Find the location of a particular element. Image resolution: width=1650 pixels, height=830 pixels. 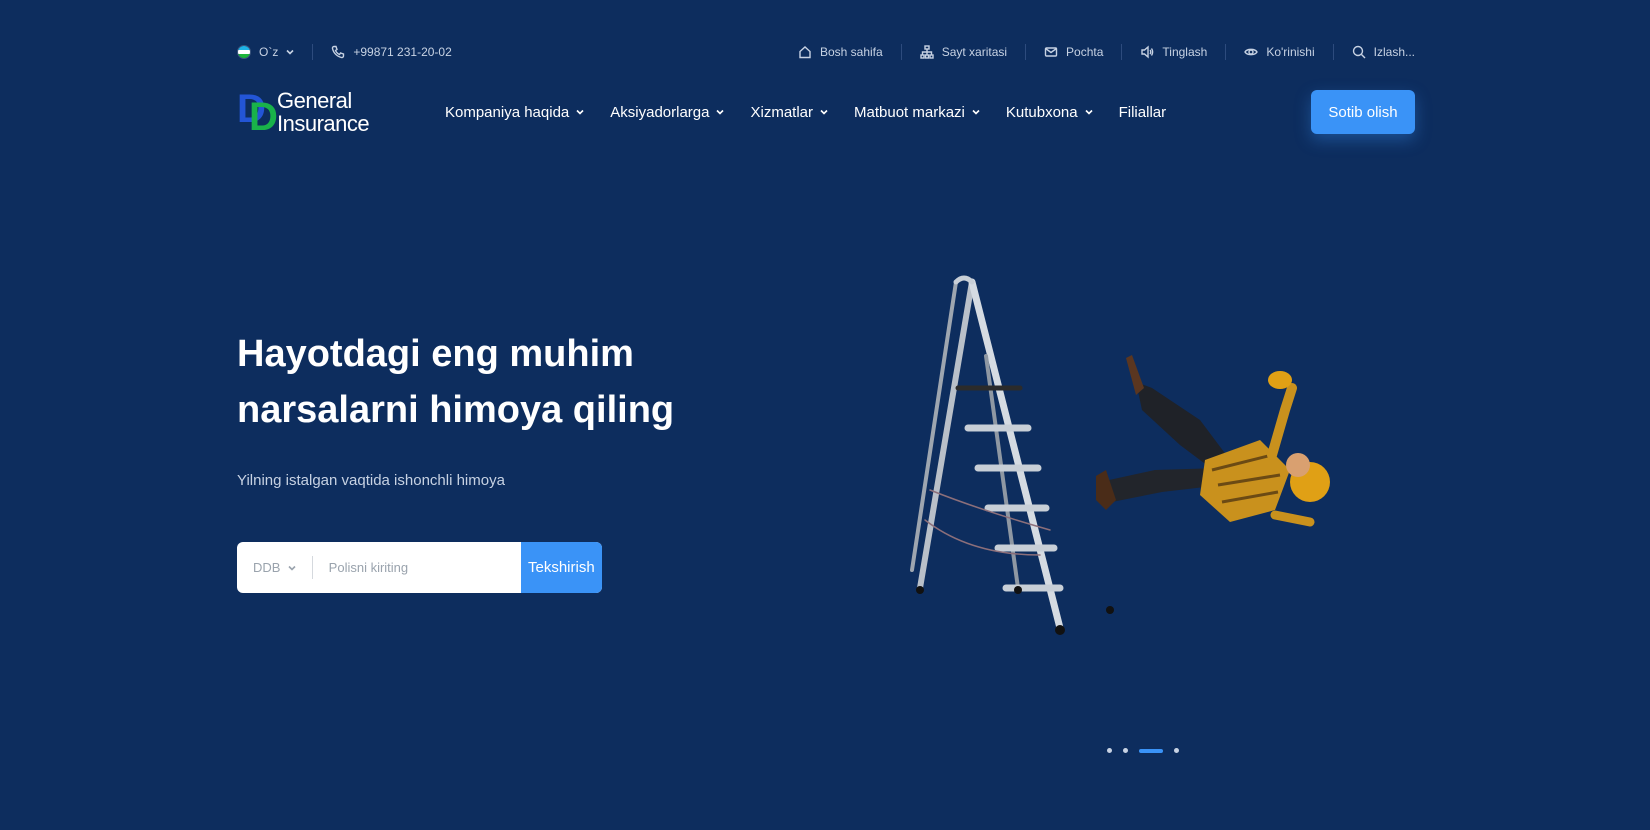

phone-link: +99871 231-20-02 is located at coordinates (391, 52).